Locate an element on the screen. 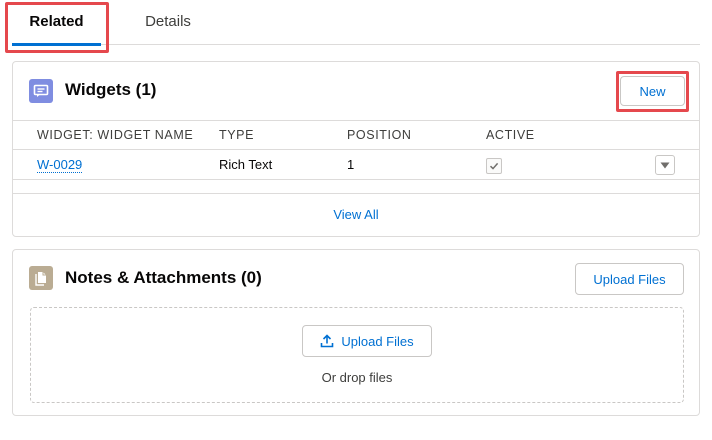  widget-type-cell: Rich Text is located at coordinates (246, 164).